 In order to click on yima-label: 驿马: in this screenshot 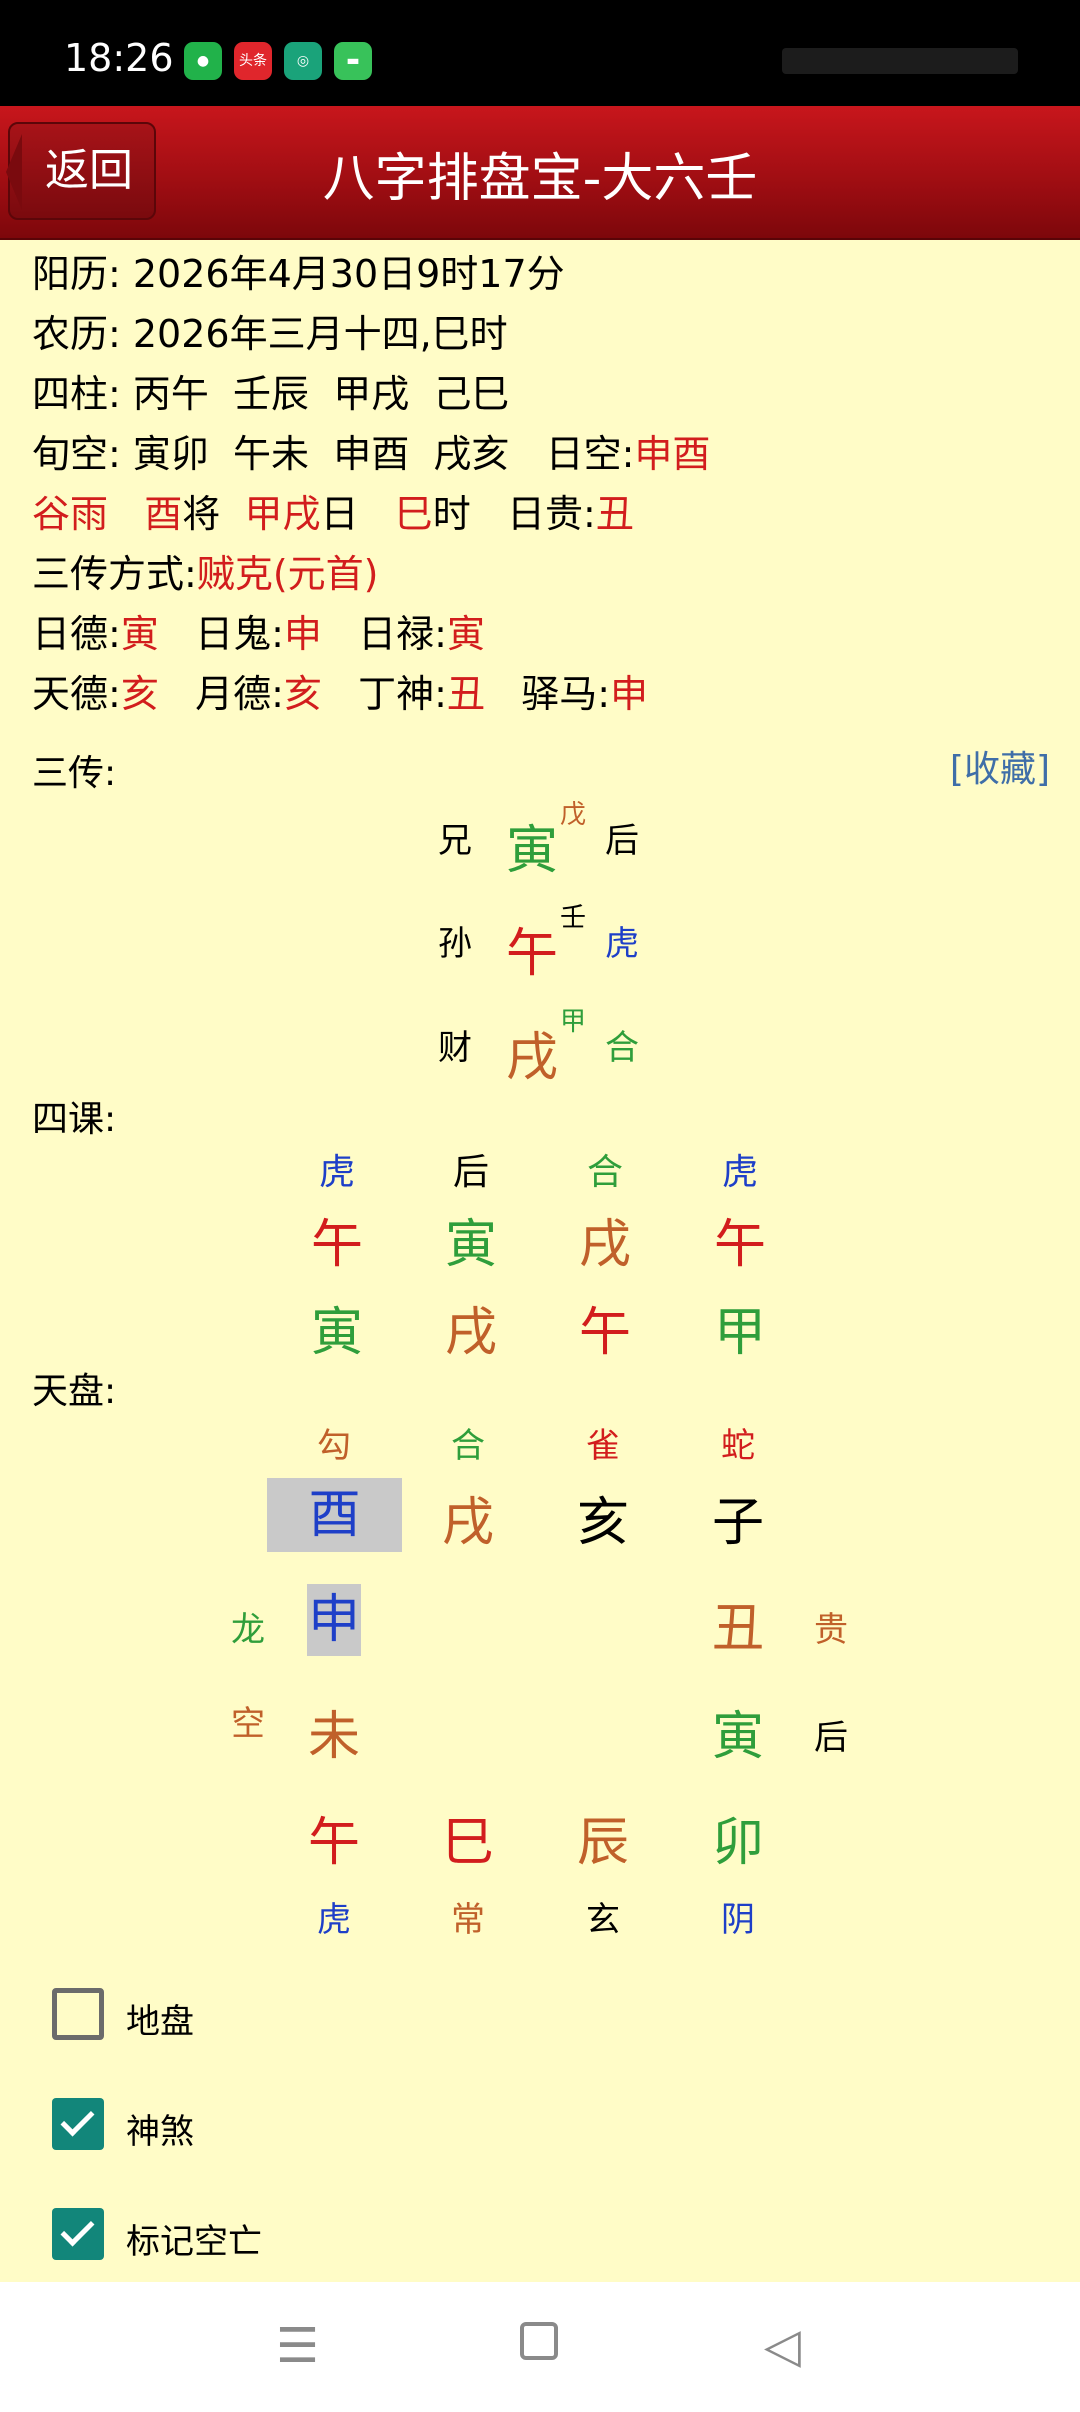, I will do `click(566, 694)`.